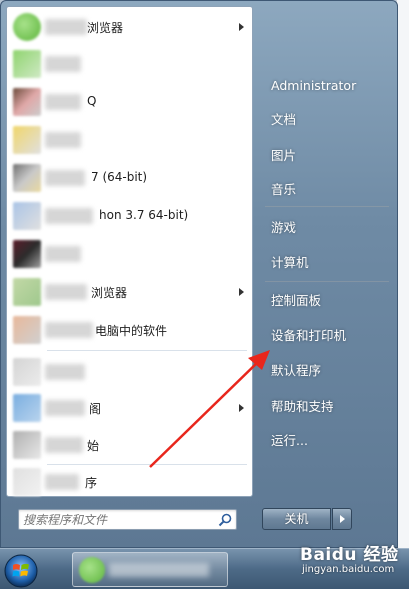 The height and width of the screenshot is (589, 409). I want to click on right-item-computer: 计算机, so click(327, 263).